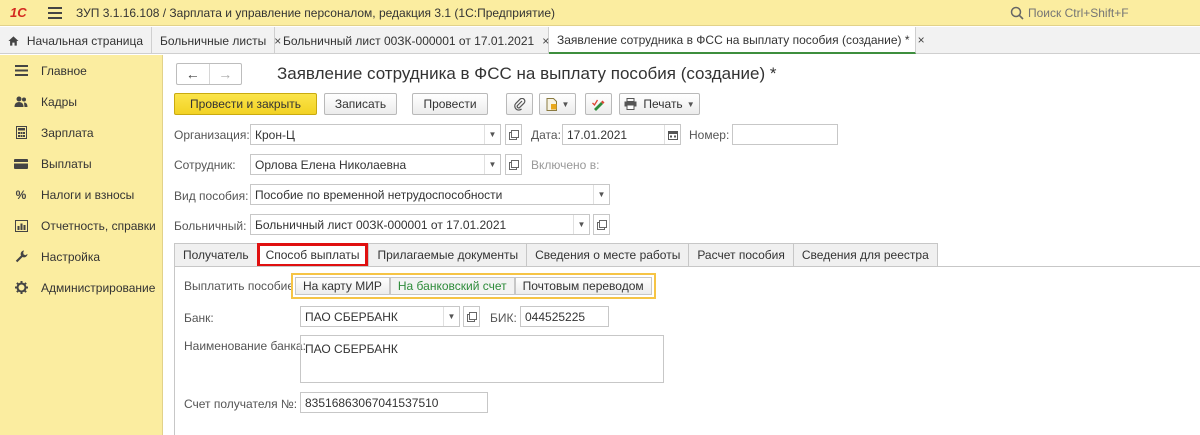  What do you see at coordinates (503, 318) in the screenshot?
I see `bik-label: БИК:` at bounding box center [503, 318].